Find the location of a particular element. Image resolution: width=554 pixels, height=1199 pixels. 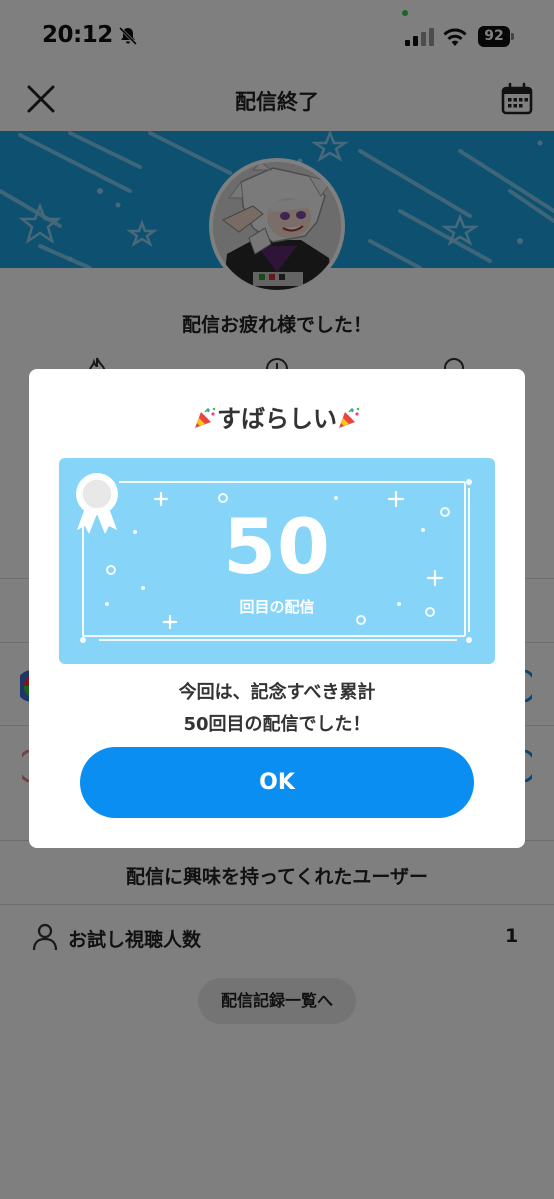

modal-title: すばらしい is located at coordinates (277, 419).